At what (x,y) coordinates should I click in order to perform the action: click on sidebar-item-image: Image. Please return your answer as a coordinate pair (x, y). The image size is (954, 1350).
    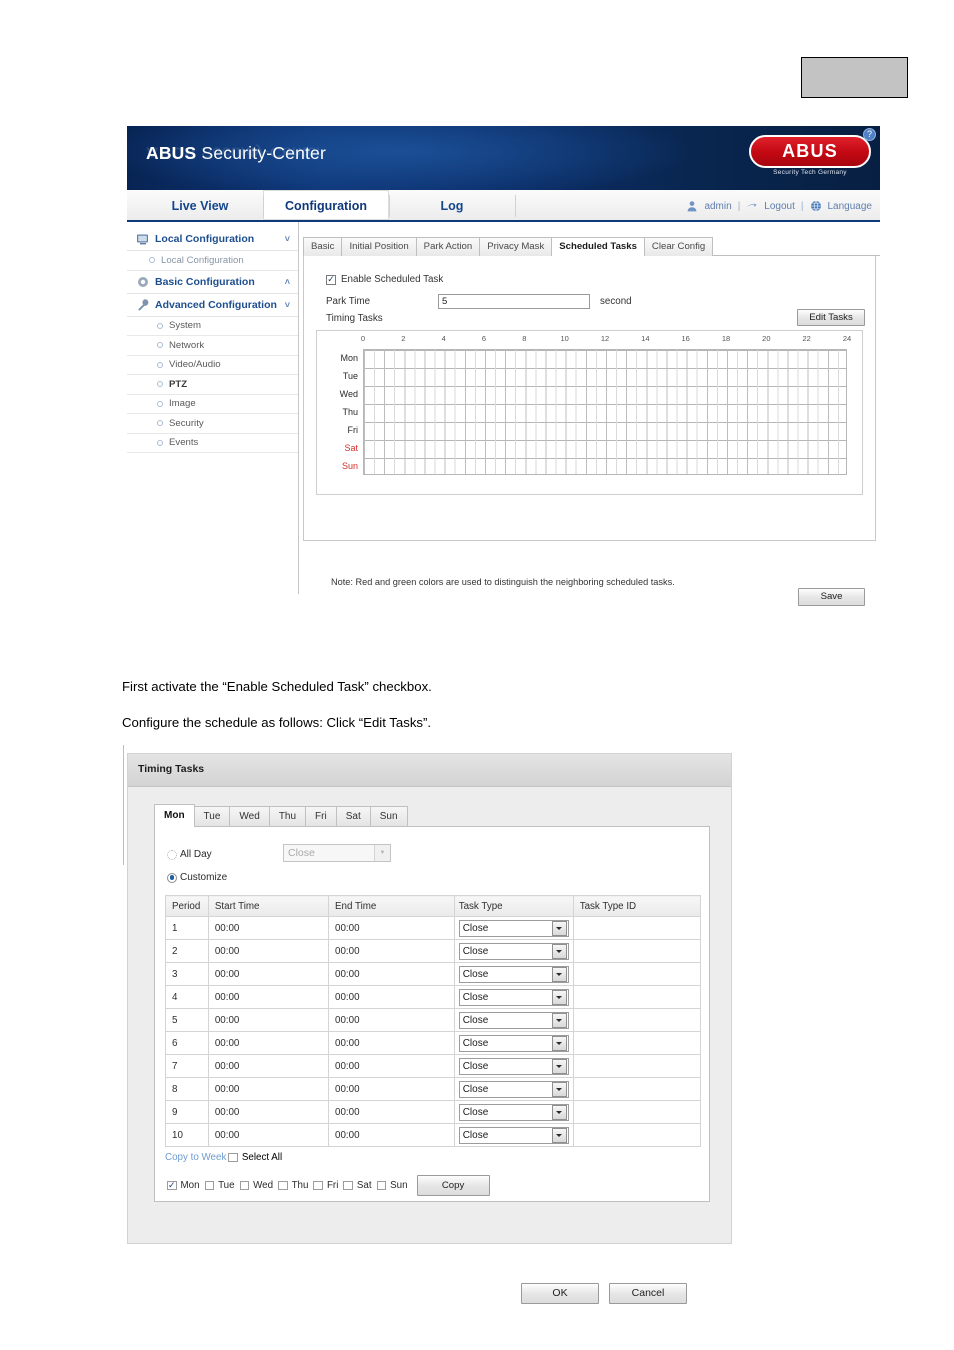
    Looking at the image, I should click on (212, 404).